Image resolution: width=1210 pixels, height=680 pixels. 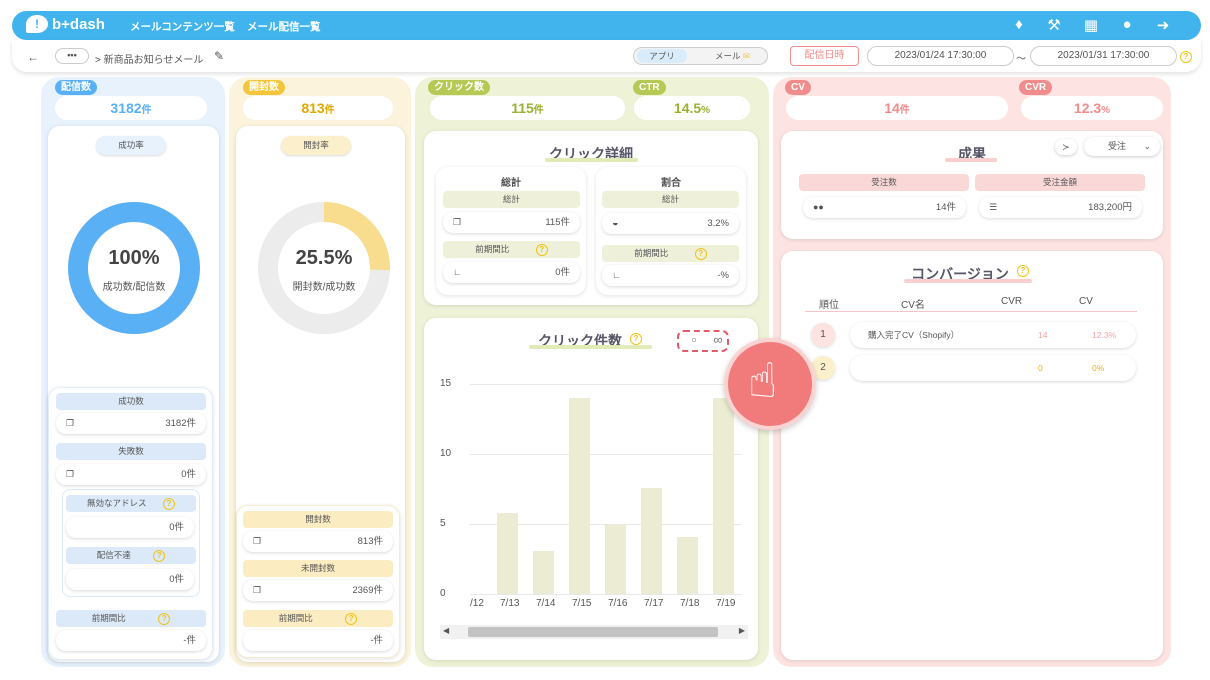 I want to click on x-tick-label: 7/19, so click(x=726, y=603).